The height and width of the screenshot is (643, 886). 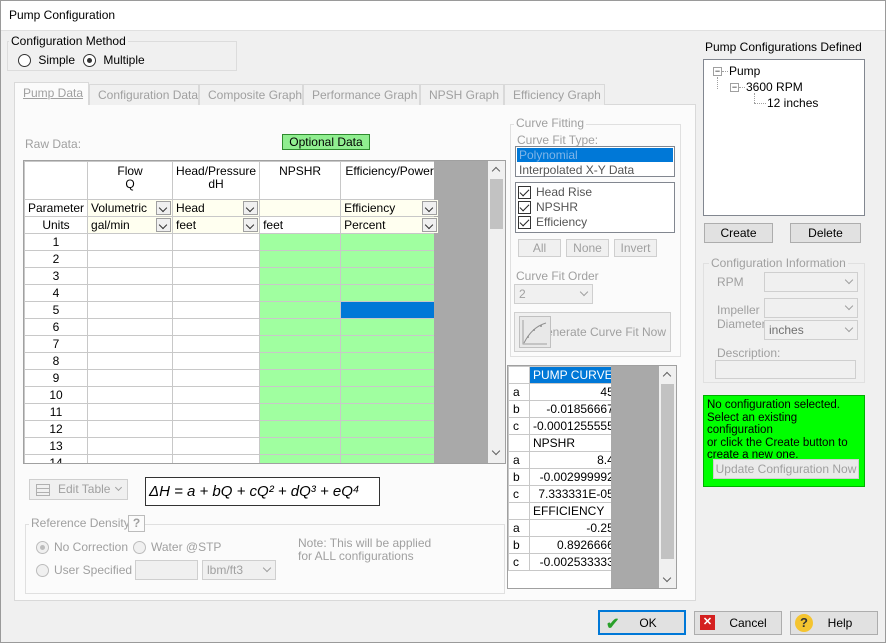 What do you see at coordinates (56, 361) in the screenshot?
I see `row-number: 8` at bounding box center [56, 361].